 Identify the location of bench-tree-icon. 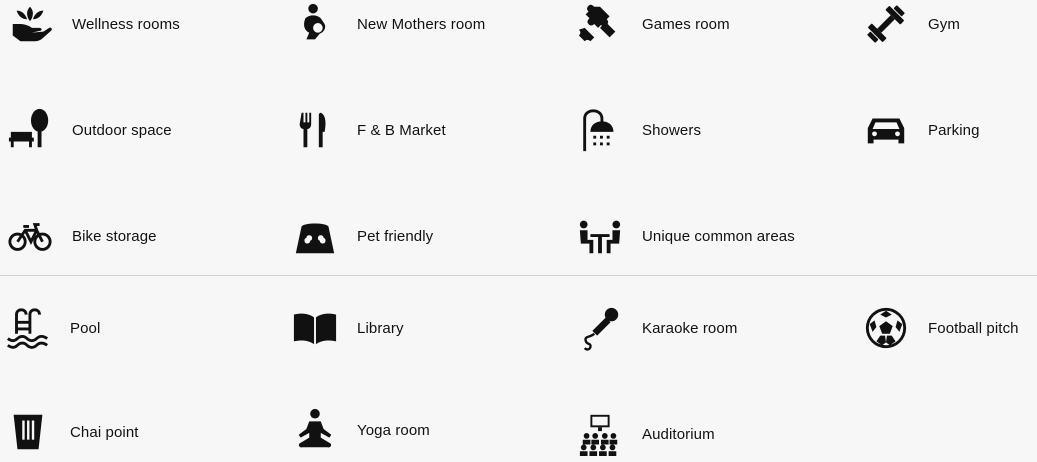
(30, 130).